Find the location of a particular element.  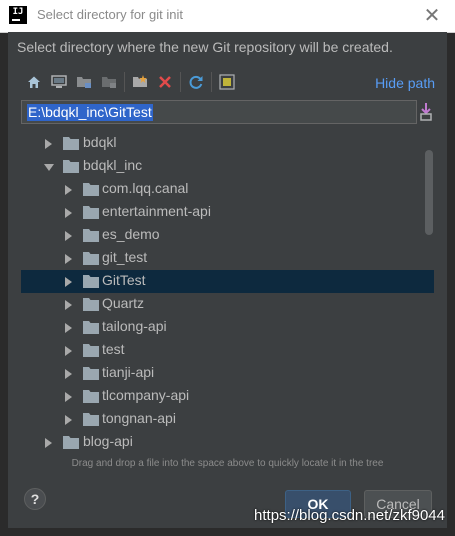

tree-row-label: git_test is located at coordinates (125, 257).